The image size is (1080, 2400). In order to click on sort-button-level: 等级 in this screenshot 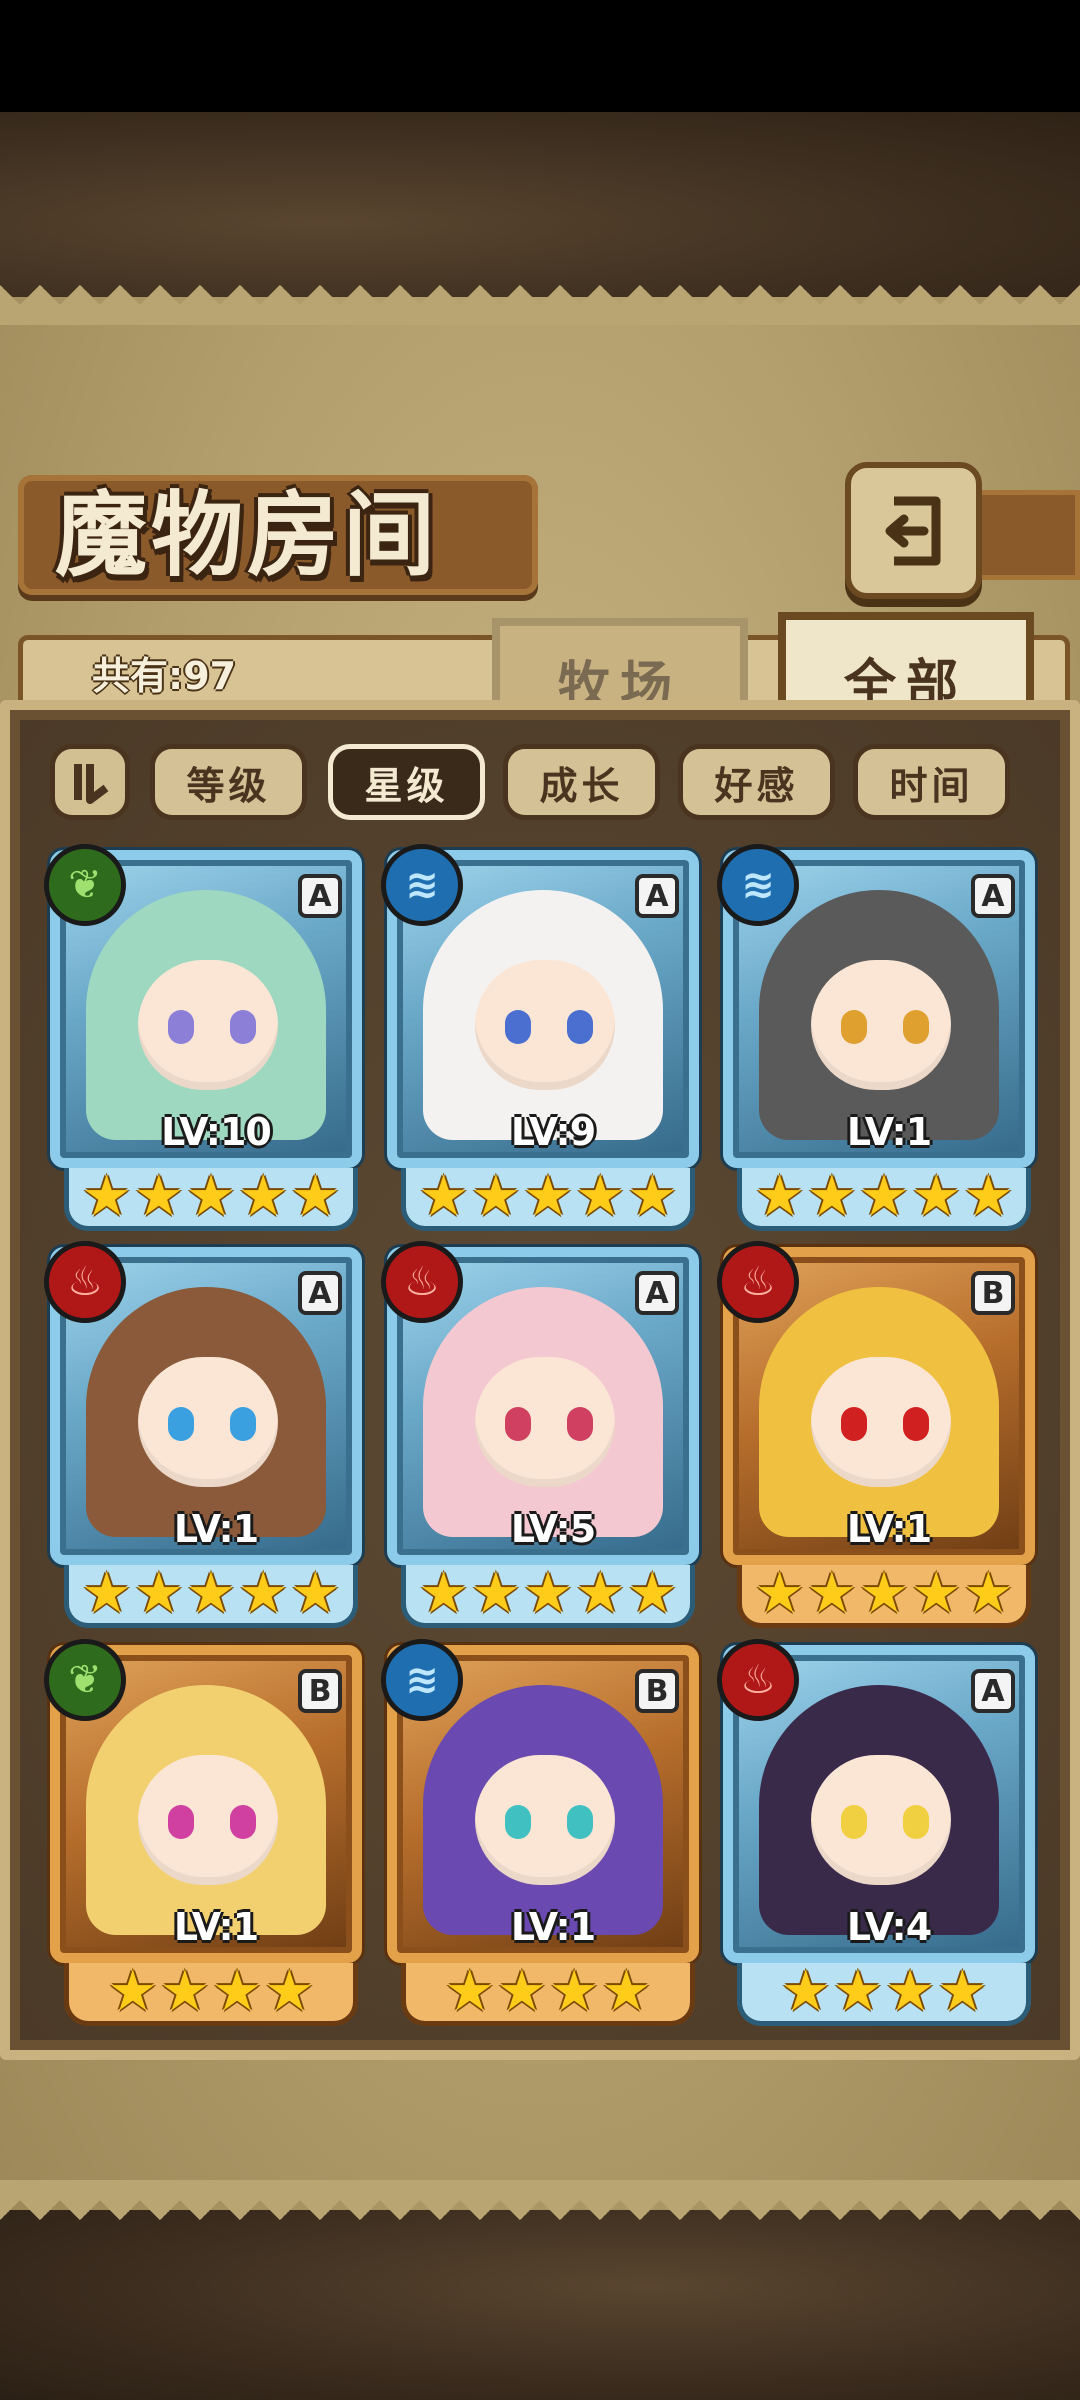, I will do `click(228, 782)`.